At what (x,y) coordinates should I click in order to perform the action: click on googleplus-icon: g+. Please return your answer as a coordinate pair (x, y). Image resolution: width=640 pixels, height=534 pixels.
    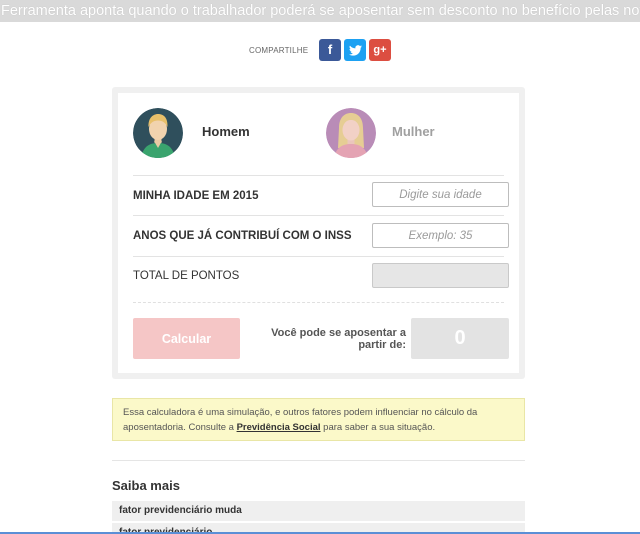
    Looking at the image, I should click on (380, 50).